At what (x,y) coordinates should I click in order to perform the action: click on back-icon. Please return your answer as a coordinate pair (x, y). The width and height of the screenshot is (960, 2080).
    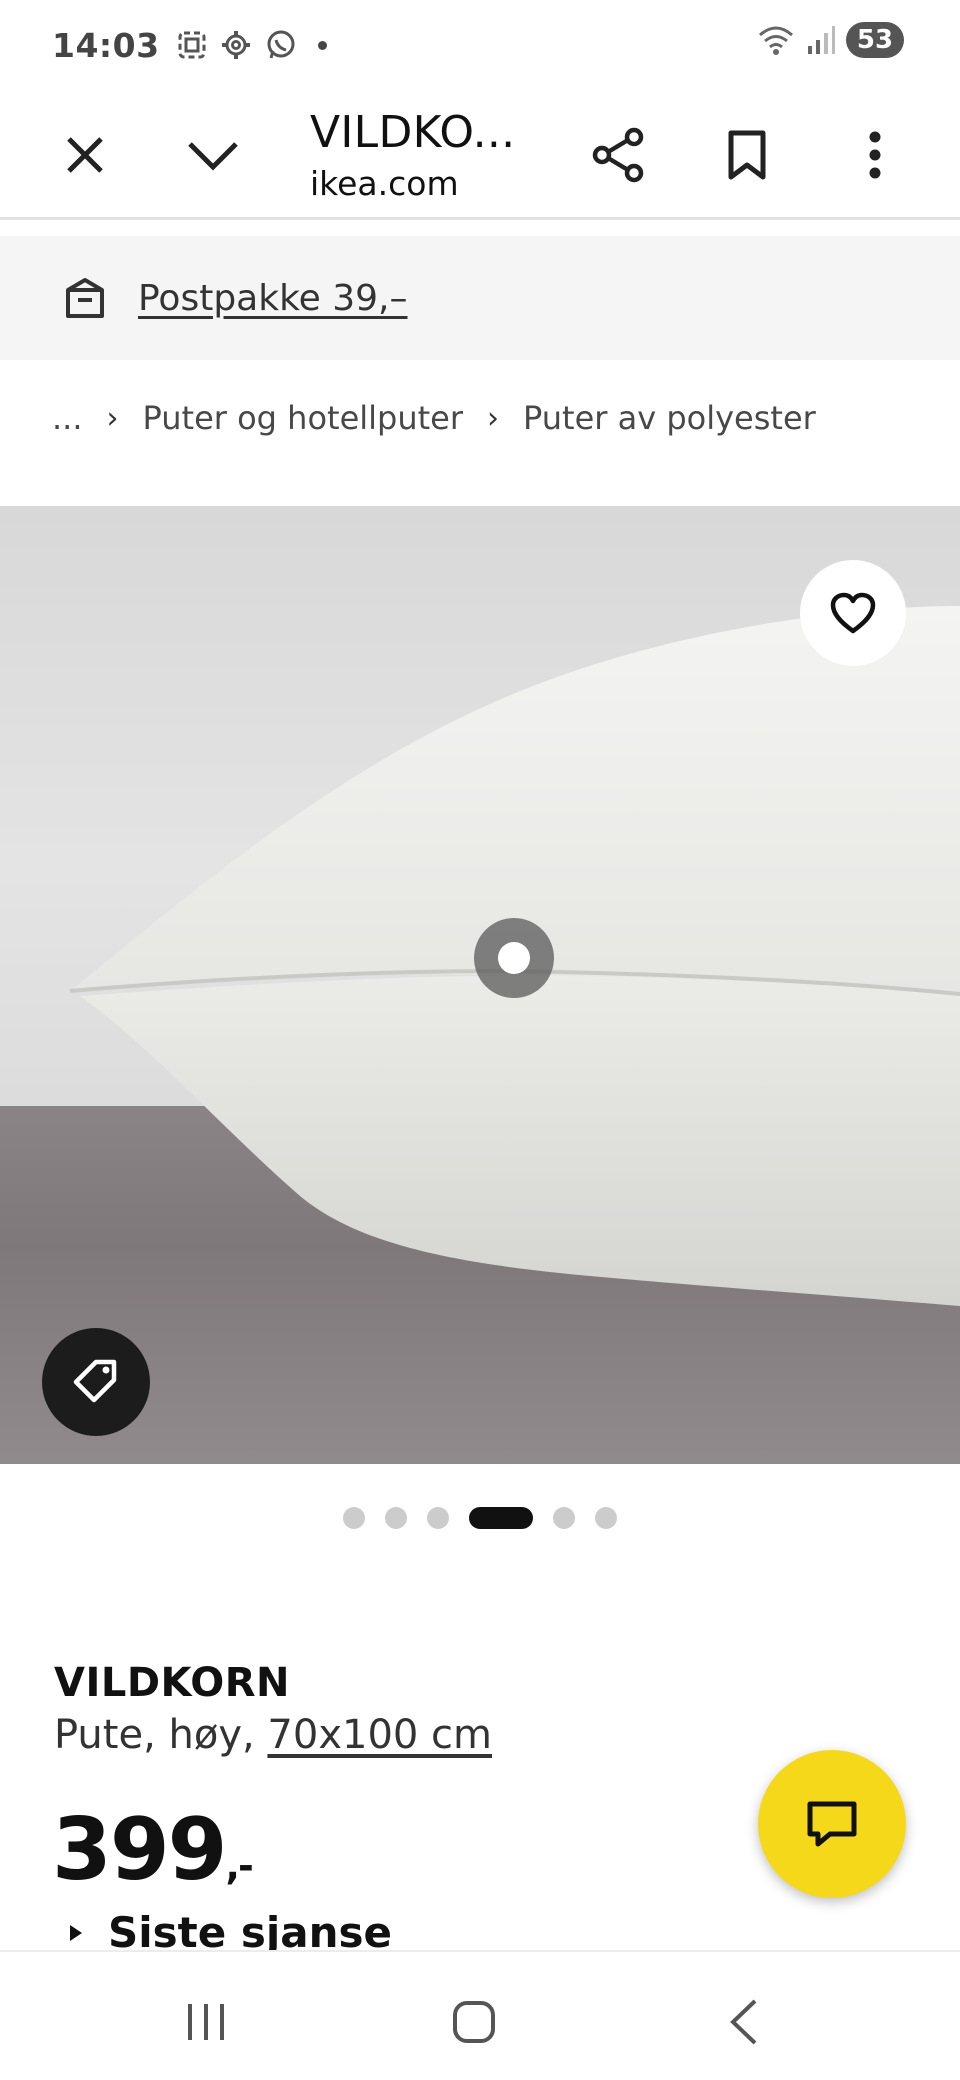
    Looking at the image, I should click on (743, 2022).